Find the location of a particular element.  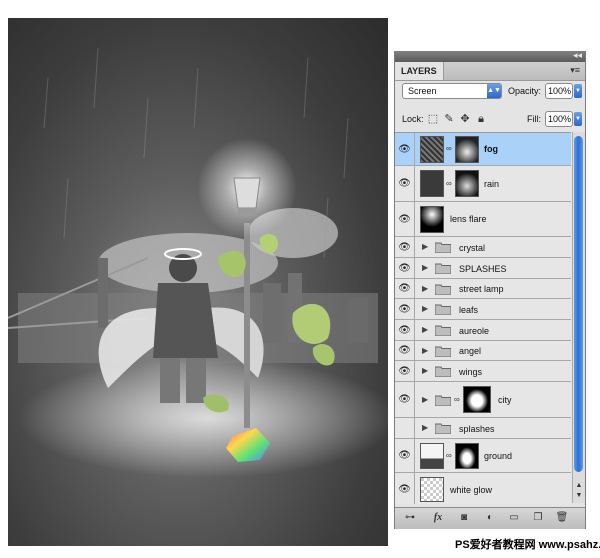

layer-name: aureole is located at coordinates (474, 331).